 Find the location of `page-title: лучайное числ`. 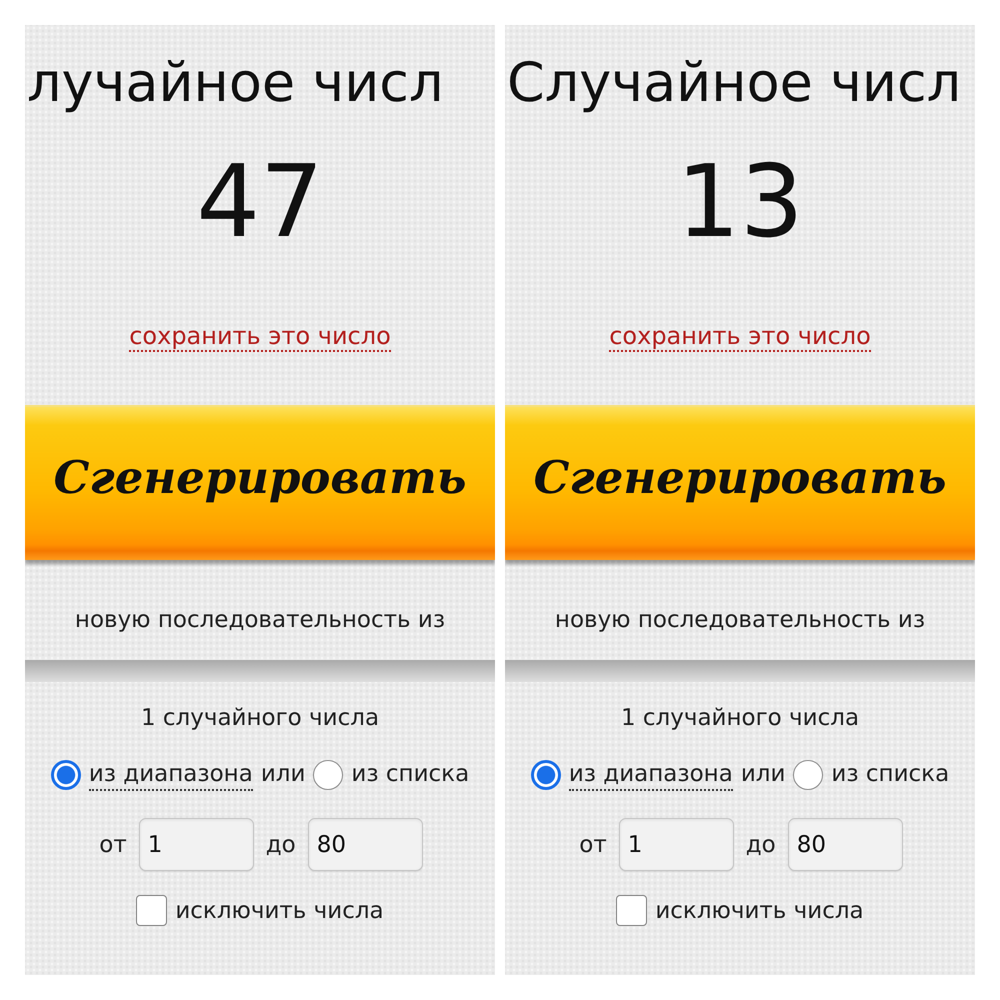

page-title: лучайное числ is located at coordinates (235, 83).